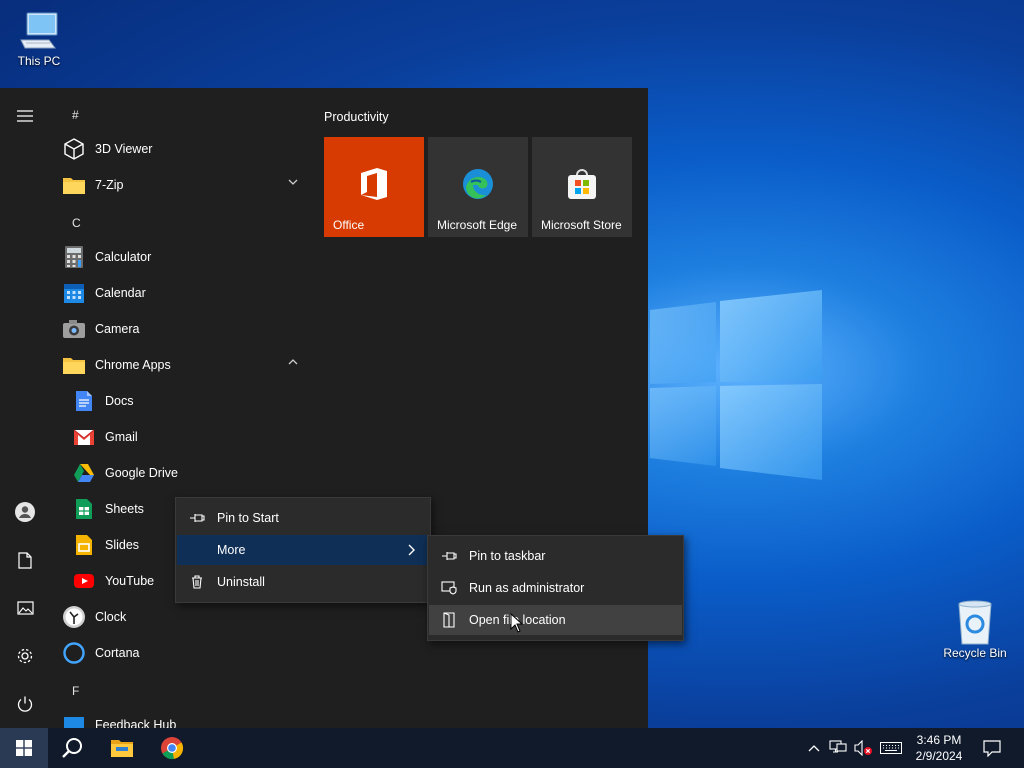  What do you see at coordinates (512, 748) in the screenshot?
I see `taskbar: 3:46 PM 2/9/2024` at bounding box center [512, 748].